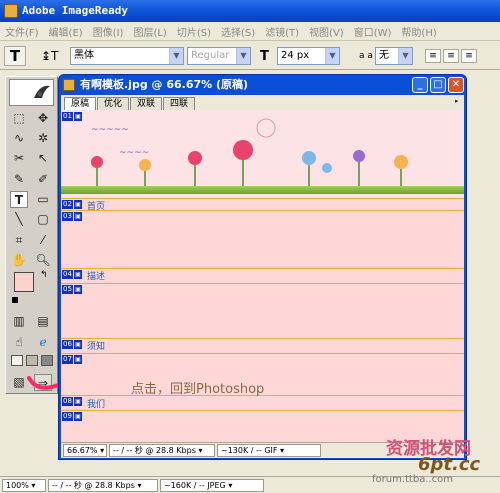  I want to click on brush-icon: ✎, so click(19, 179).